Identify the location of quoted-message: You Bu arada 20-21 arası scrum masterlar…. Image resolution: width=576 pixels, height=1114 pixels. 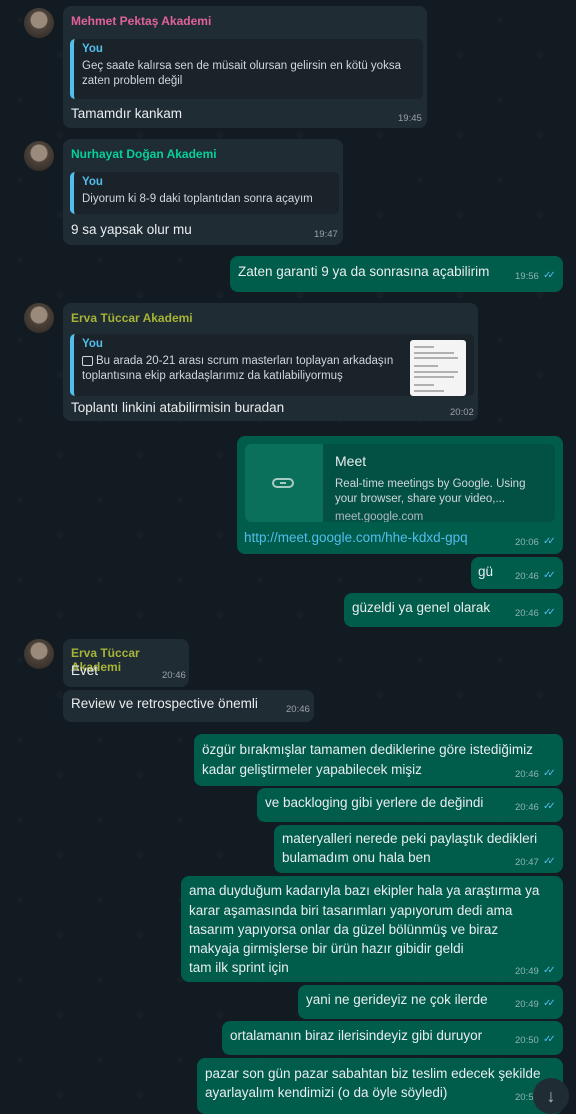
(272, 365).